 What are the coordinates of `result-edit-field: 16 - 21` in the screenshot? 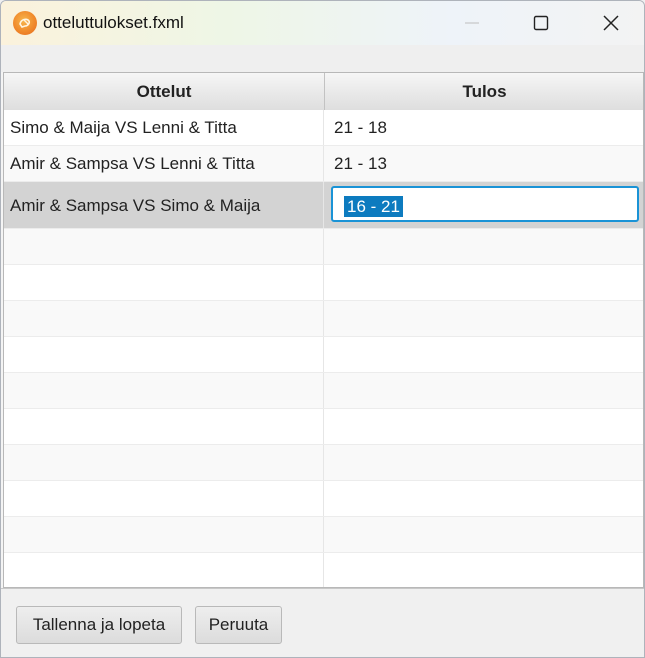 It's located at (485, 204).